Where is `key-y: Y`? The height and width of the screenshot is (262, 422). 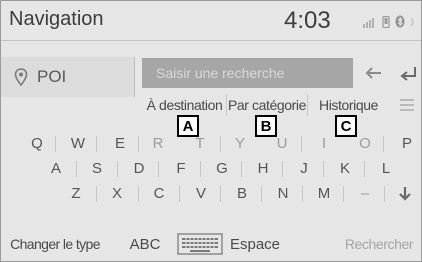 key-y: Y is located at coordinates (240, 143).